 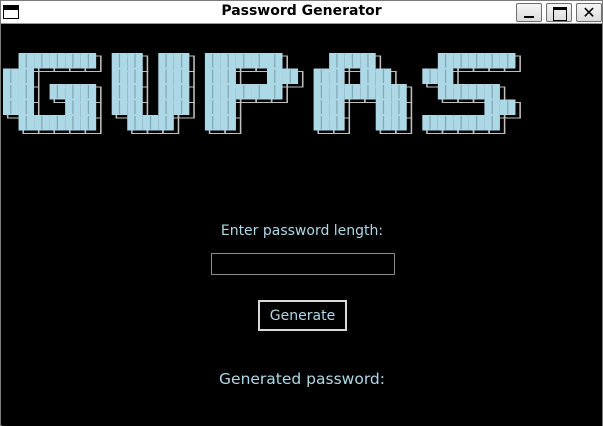 I want to click on banner-letter-a, so click(x=363, y=93).